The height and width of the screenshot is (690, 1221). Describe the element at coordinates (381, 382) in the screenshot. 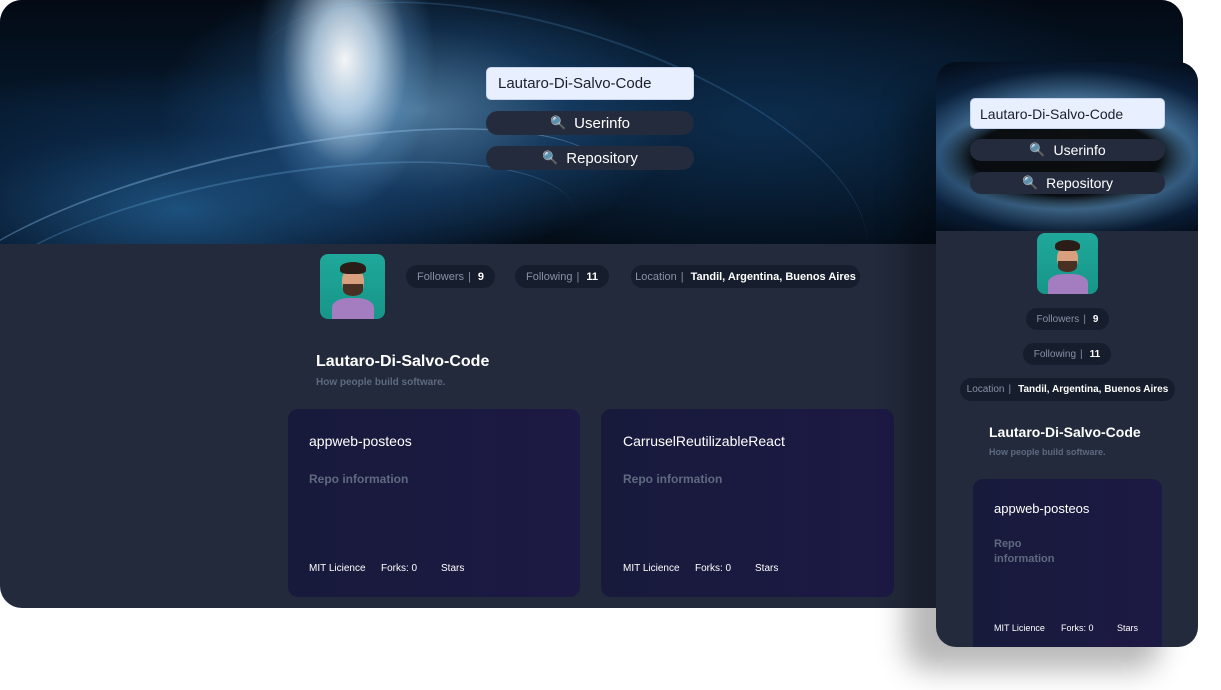

I see `tagline: How people build software.` at that location.